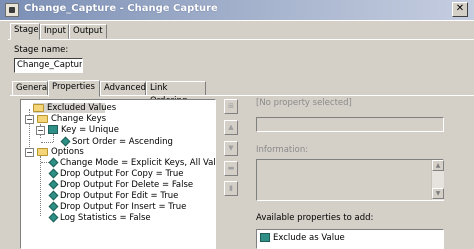 Image resolution: width=474 pixels, height=249 pixels. What do you see at coordinates (438, 165) in the screenshot?
I see `scroll-up-icon: ▲` at bounding box center [438, 165].